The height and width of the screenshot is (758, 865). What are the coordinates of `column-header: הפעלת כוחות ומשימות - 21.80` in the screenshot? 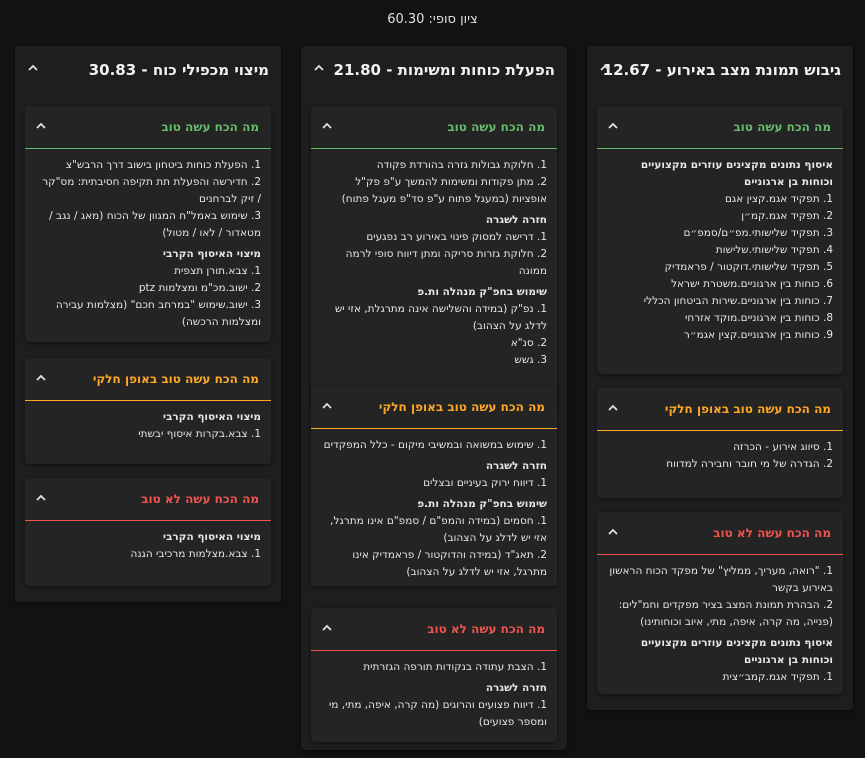 It's located at (434, 71).